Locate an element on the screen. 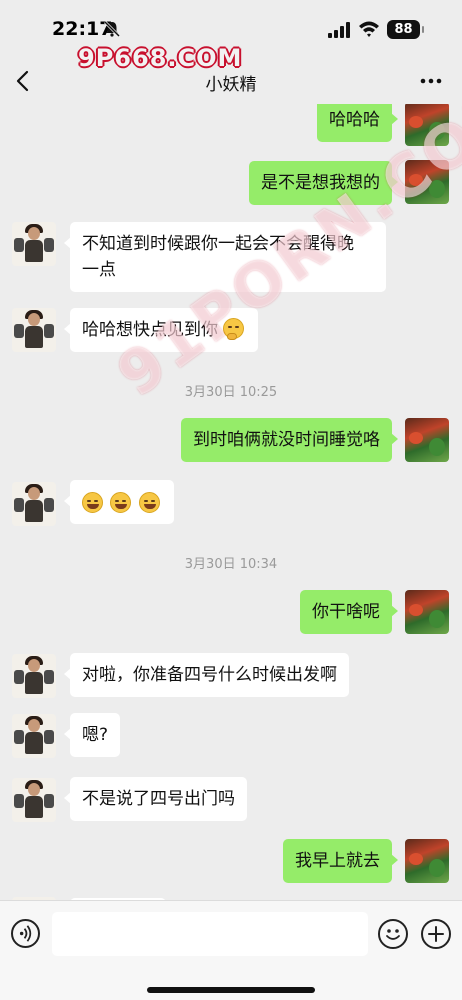  message-bubble-incoming: 对啦，你准备四号什么时候出发啊 is located at coordinates (206, 675).